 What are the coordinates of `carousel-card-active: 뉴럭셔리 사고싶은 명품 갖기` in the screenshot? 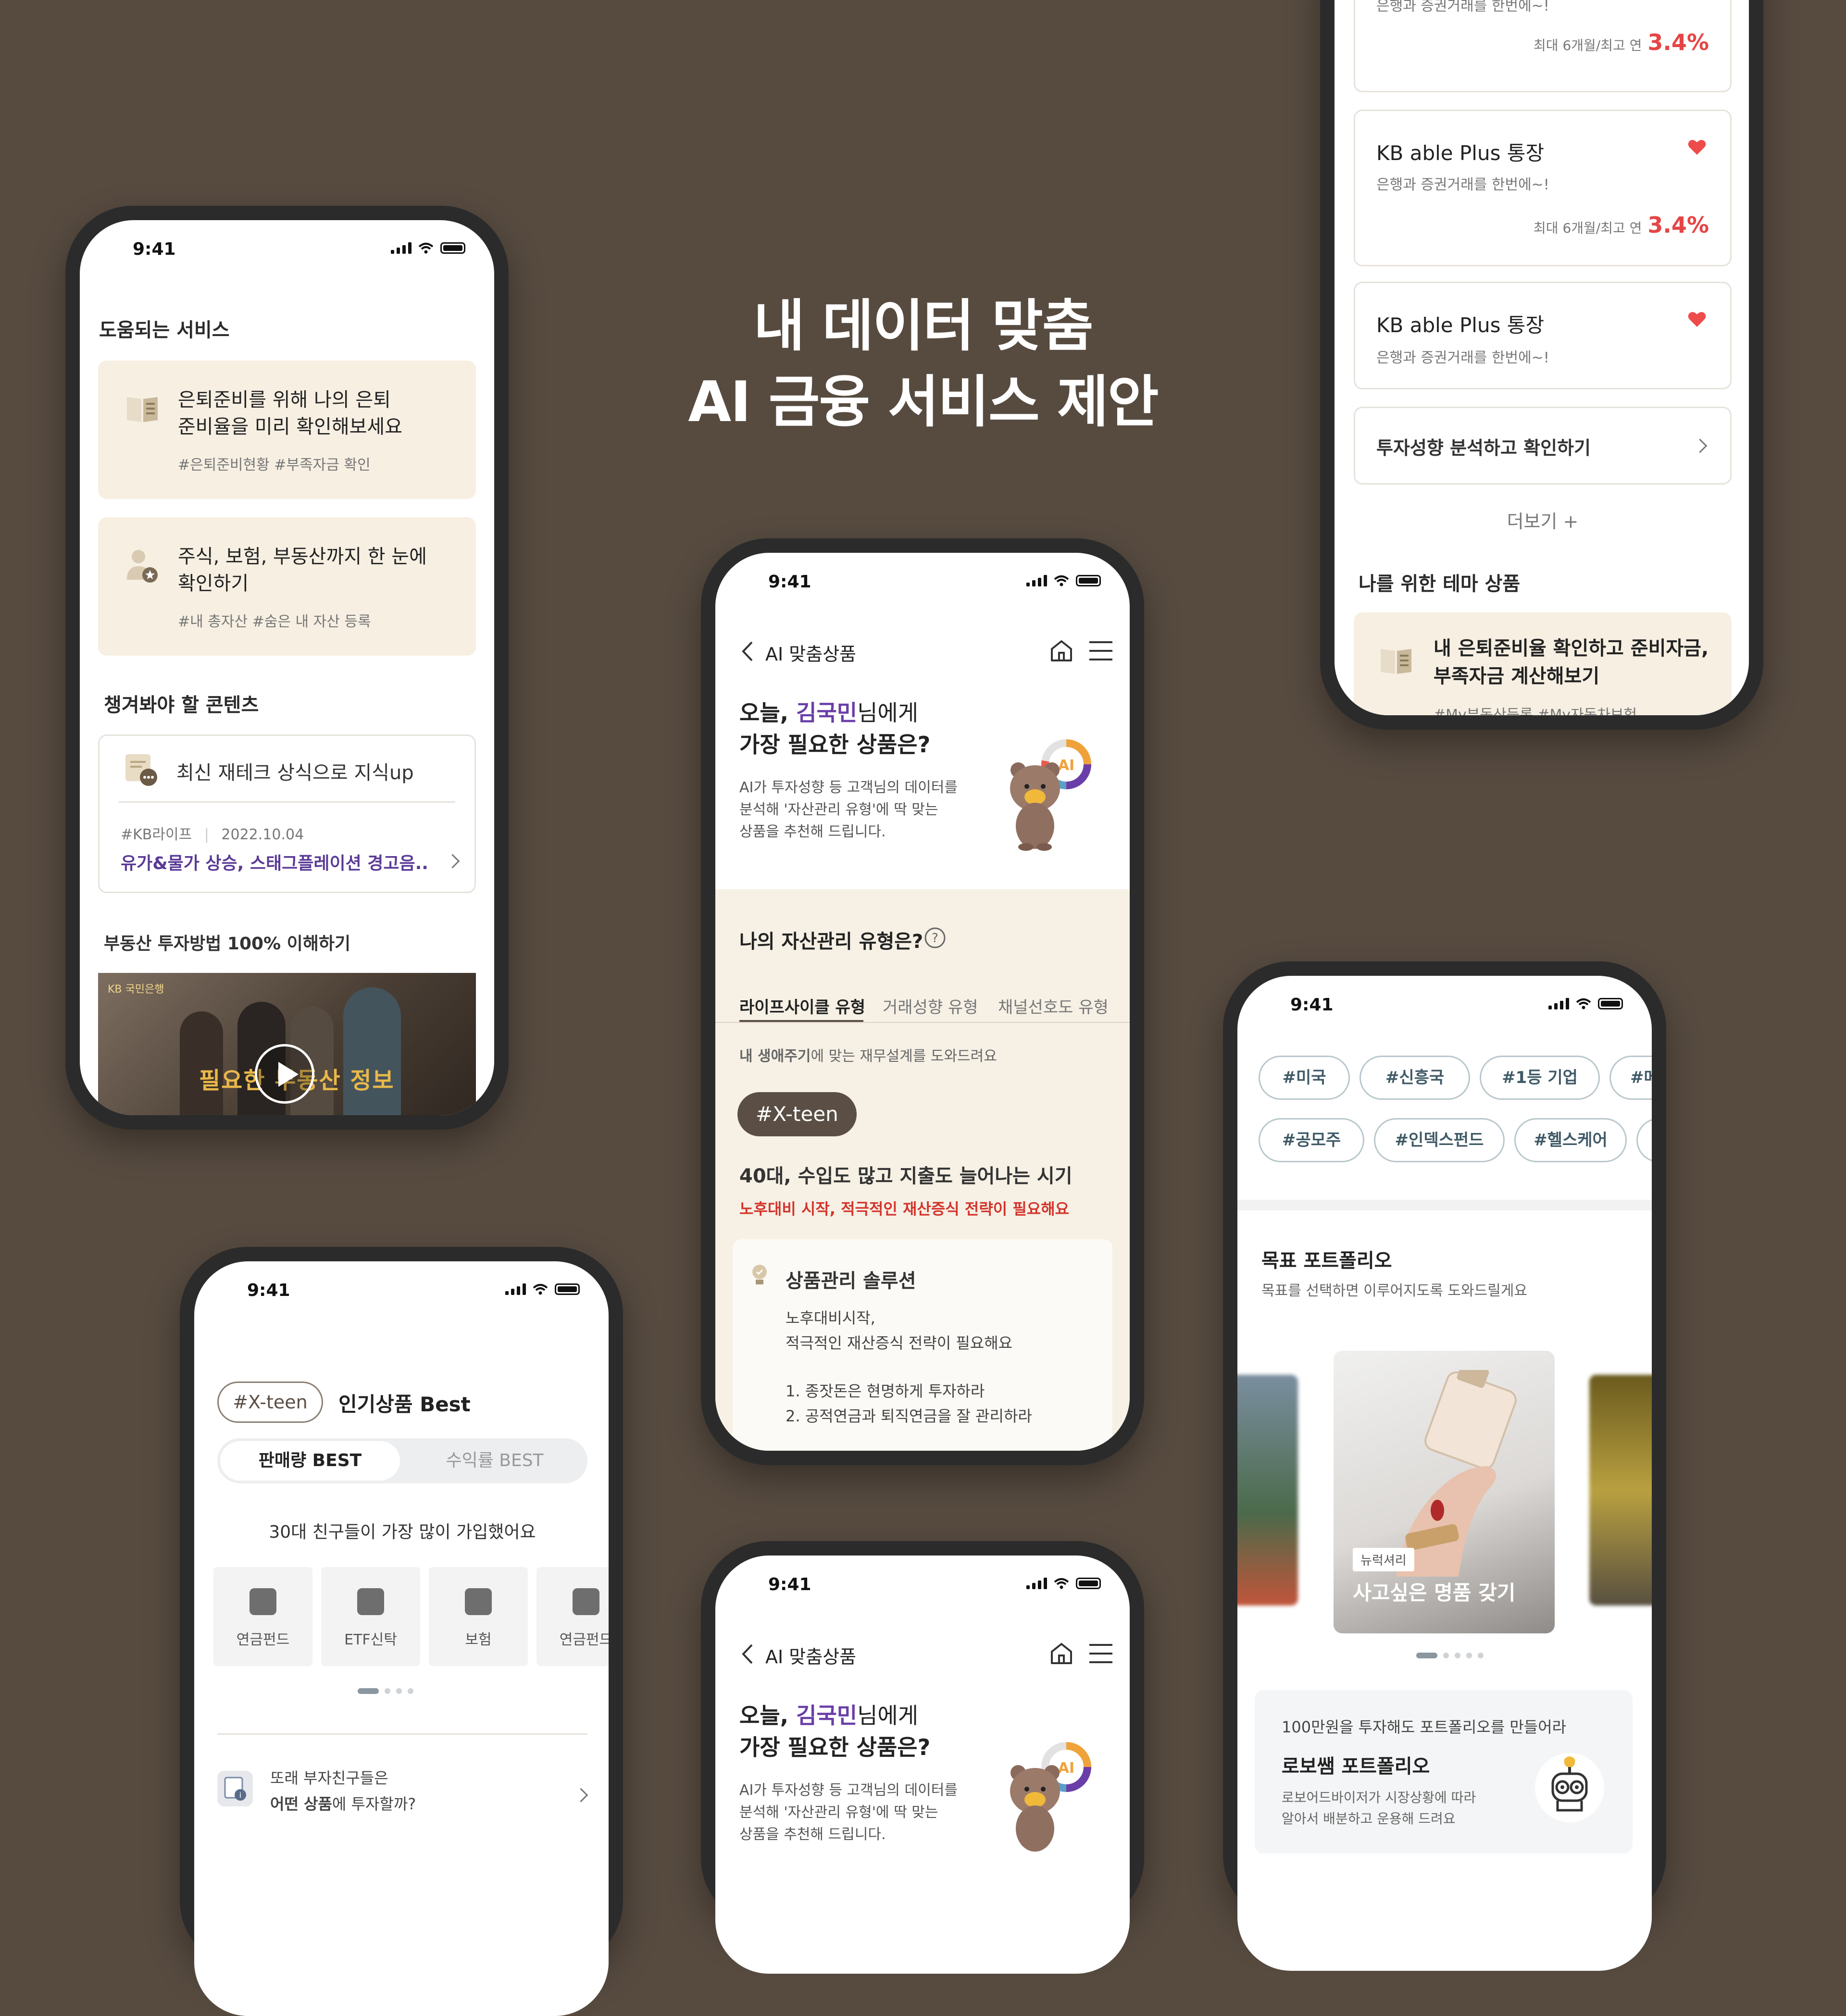 It's located at (1444, 1492).